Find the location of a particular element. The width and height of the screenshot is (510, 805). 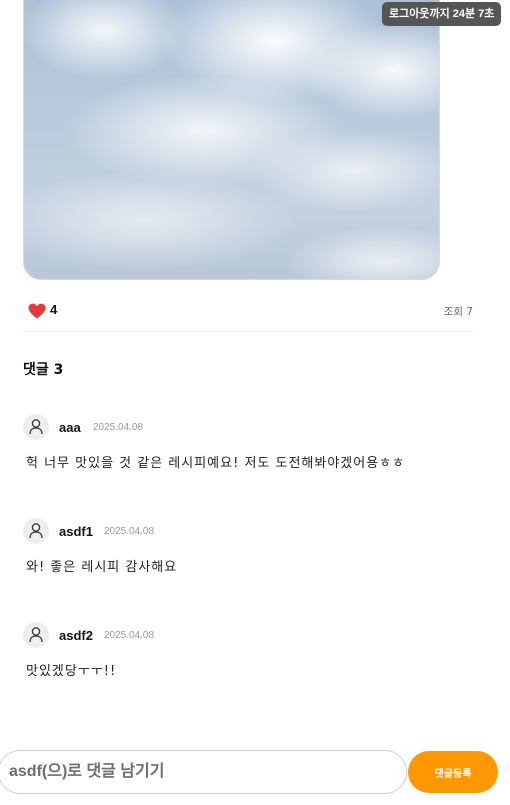

comment-form: 댓글등록 is located at coordinates (255, 772).